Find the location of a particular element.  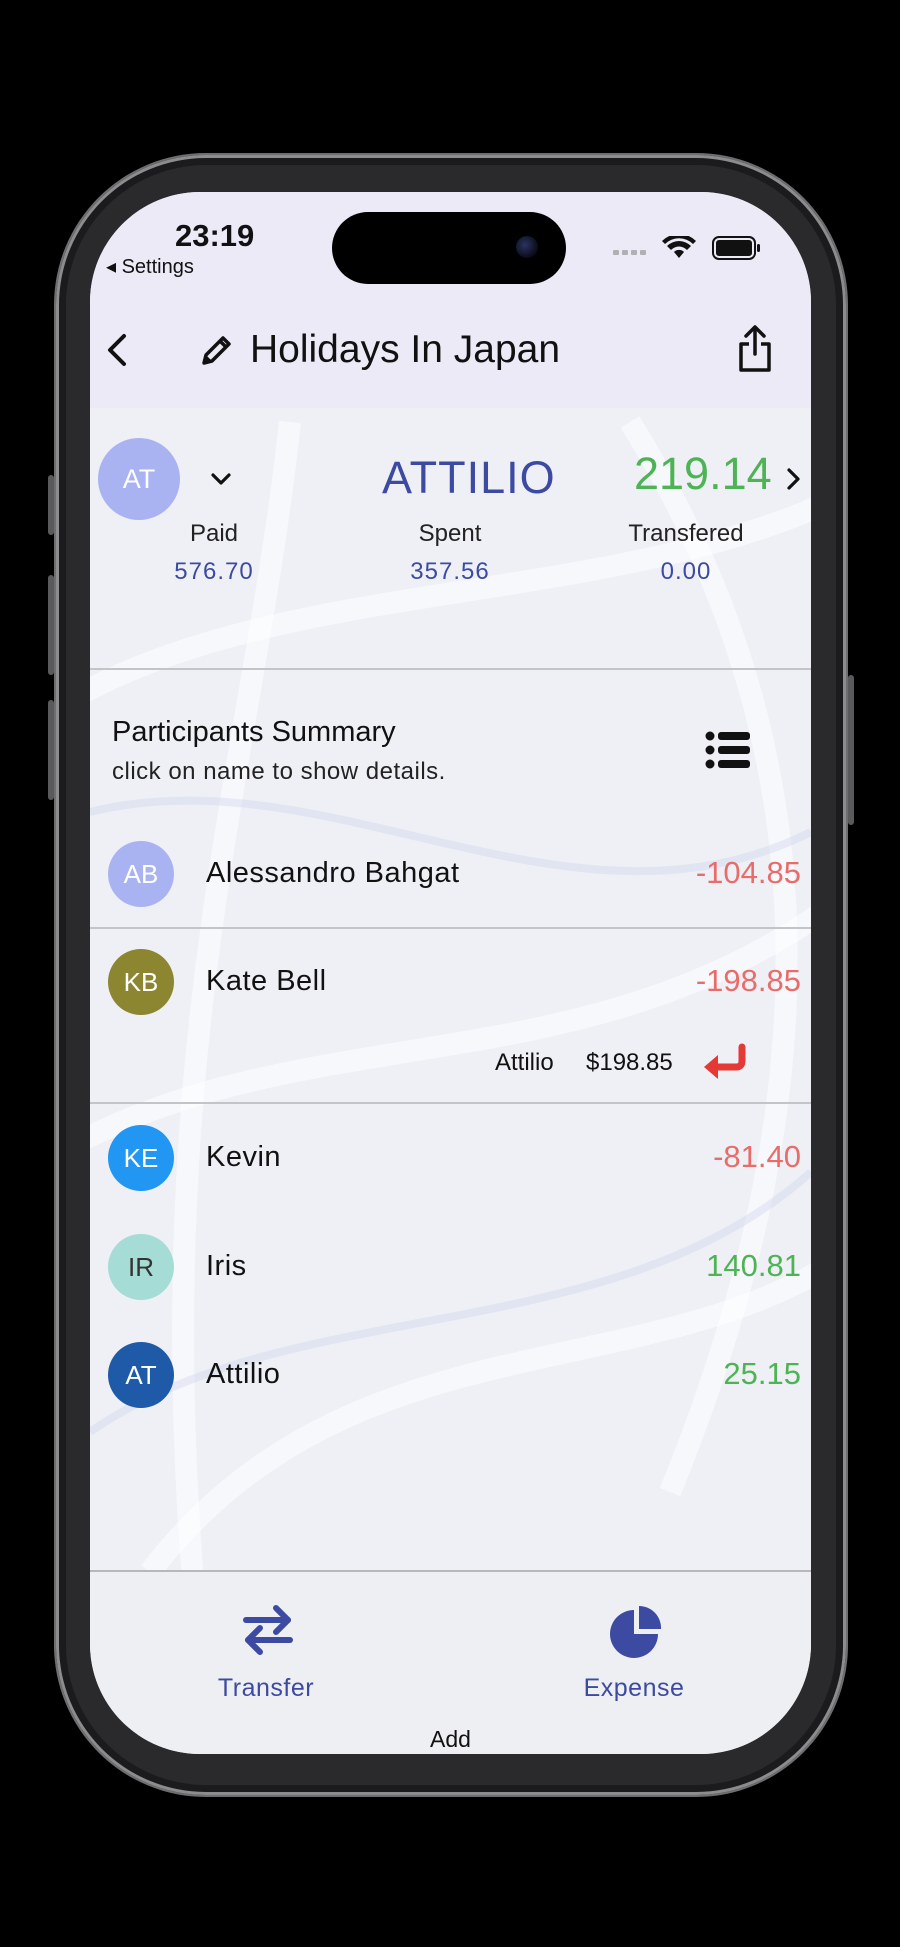

debt-detail-row: Attilio $198.85 is located at coordinates (450, 1067).